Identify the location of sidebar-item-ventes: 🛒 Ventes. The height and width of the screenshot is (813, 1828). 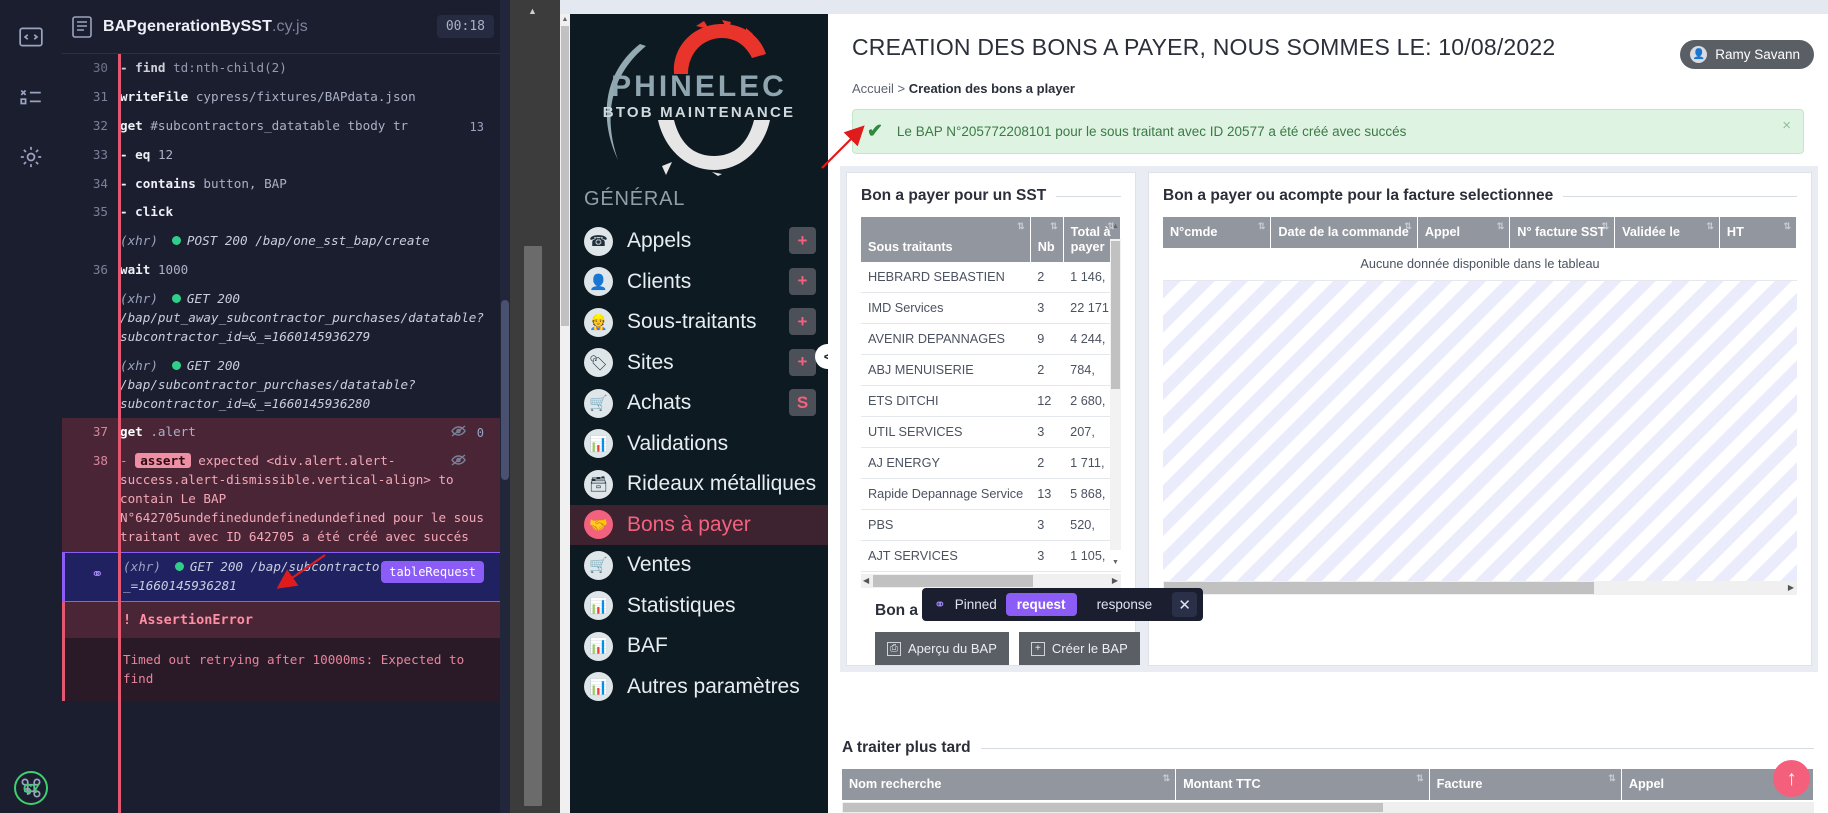
(699, 565).